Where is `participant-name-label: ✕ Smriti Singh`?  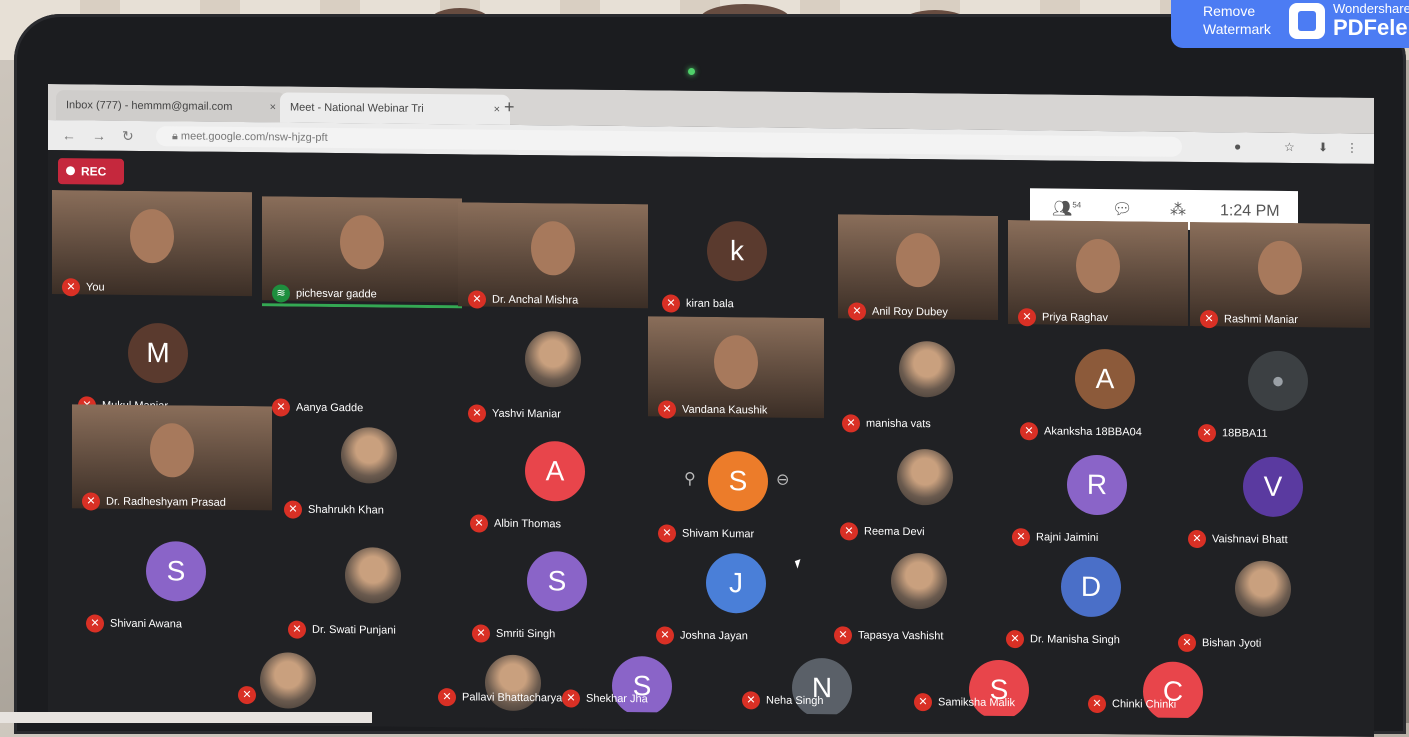 participant-name-label: ✕ Smriti Singh is located at coordinates (513, 633).